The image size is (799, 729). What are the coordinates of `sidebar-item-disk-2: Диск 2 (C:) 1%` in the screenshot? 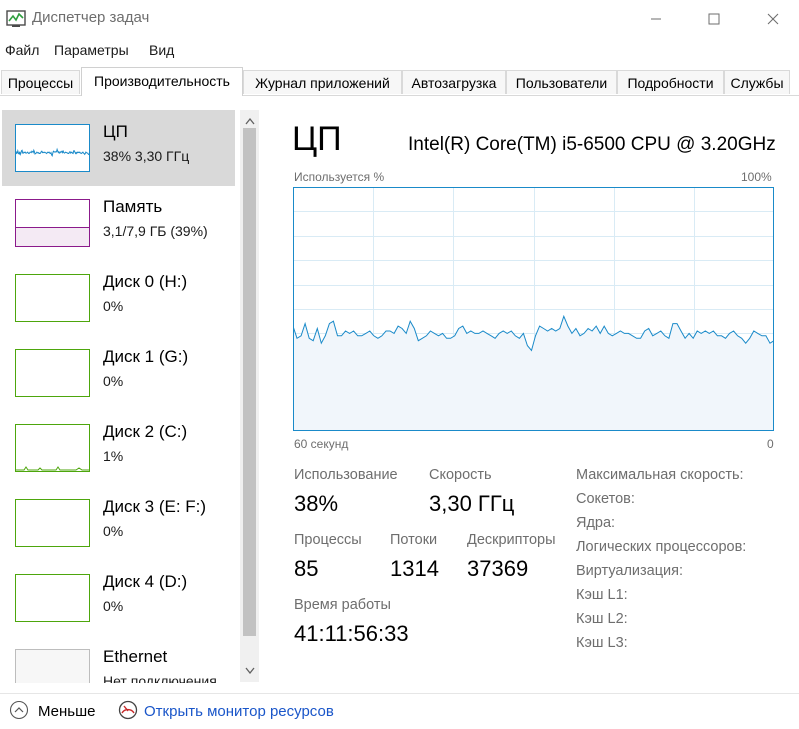 It's located at (118, 448).